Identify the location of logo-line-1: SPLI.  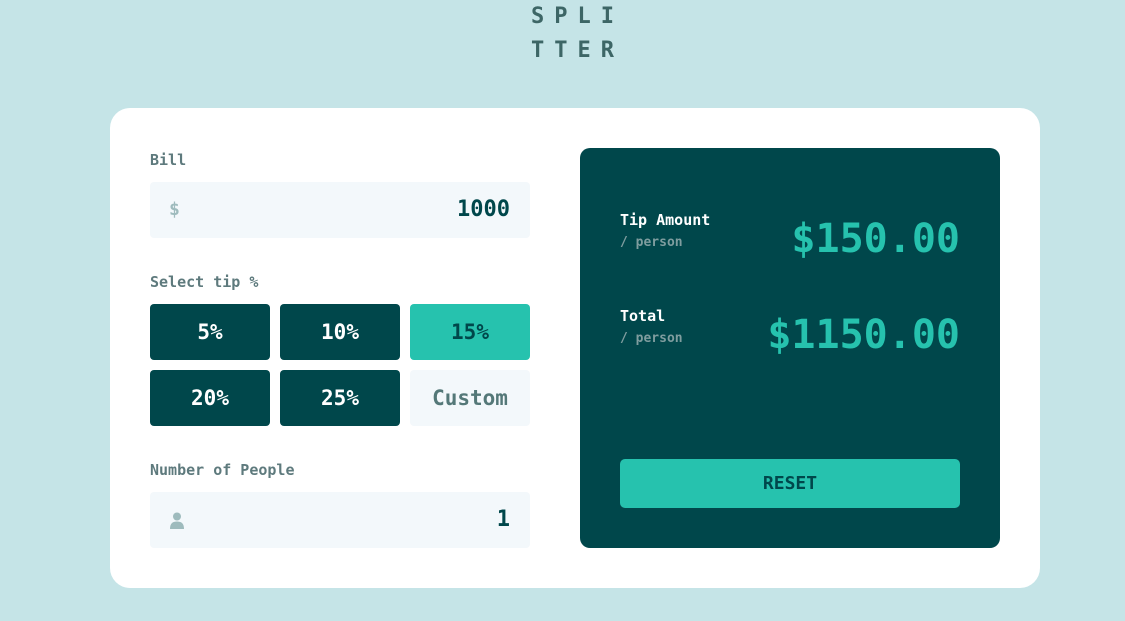
(577, 16).